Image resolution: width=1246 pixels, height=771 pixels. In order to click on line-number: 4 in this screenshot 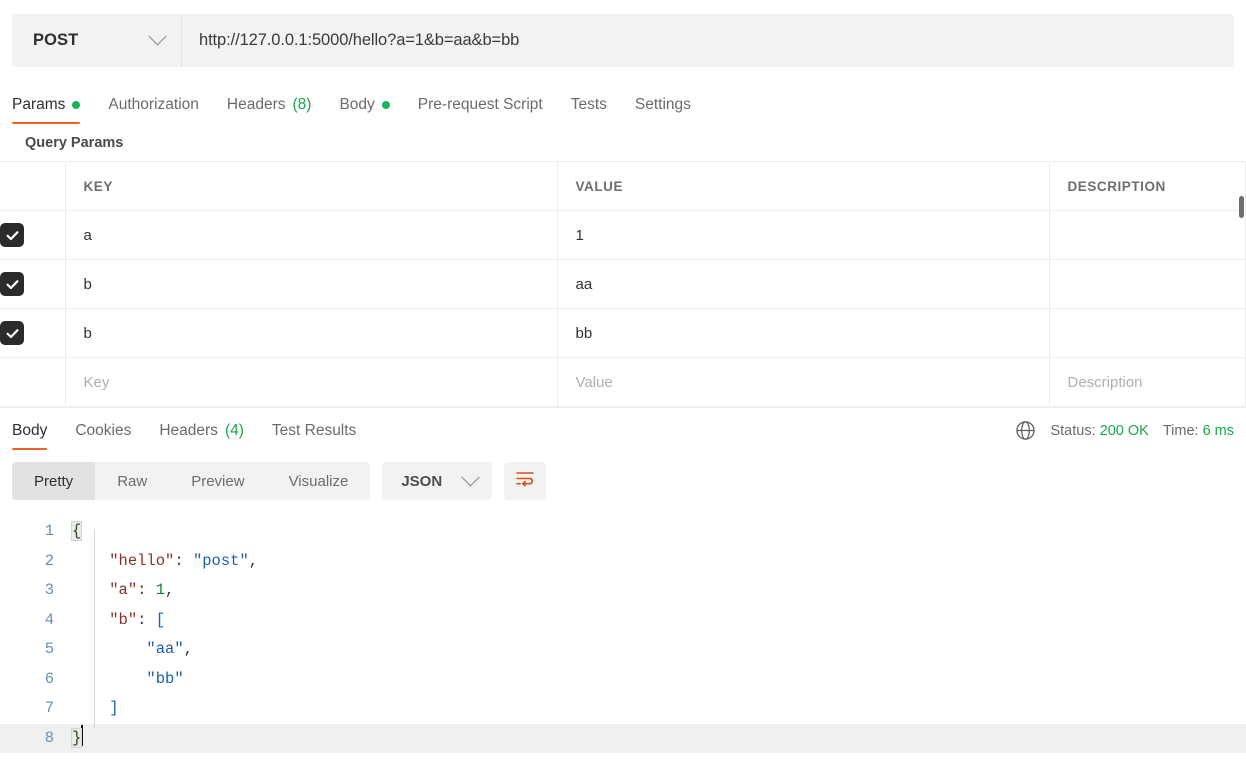, I will do `click(49, 619)`.